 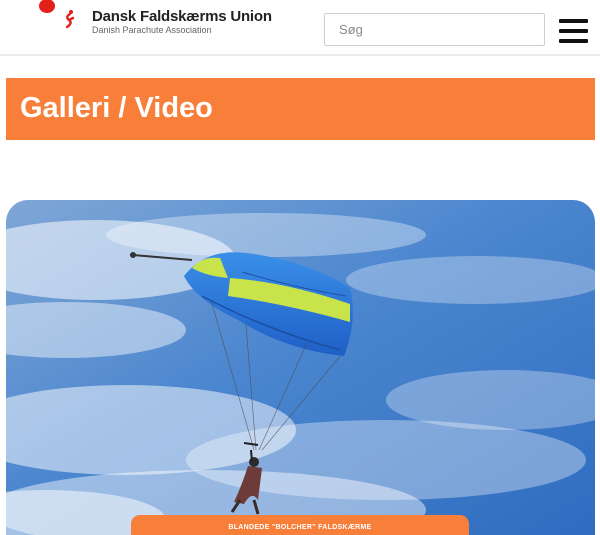 What do you see at coordinates (300, 527) in the screenshot?
I see `photo-caption: BLANDEDE "BOLCHER" FALDSKÆRME` at bounding box center [300, 527].